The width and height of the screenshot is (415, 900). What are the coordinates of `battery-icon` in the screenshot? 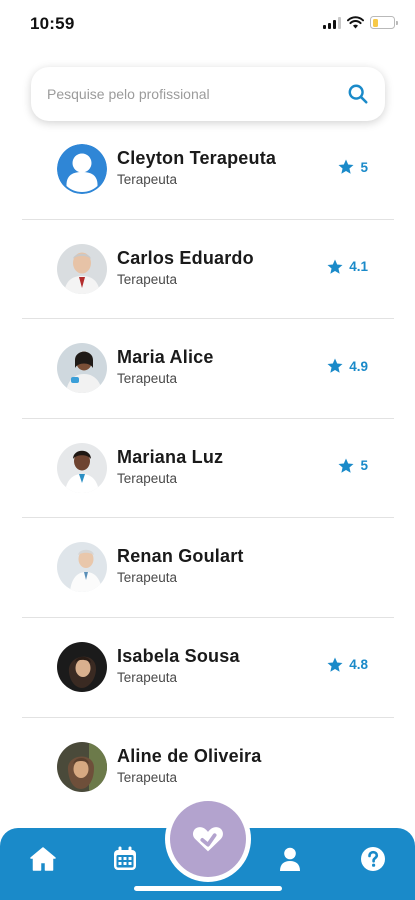 It's located at (384, 22).